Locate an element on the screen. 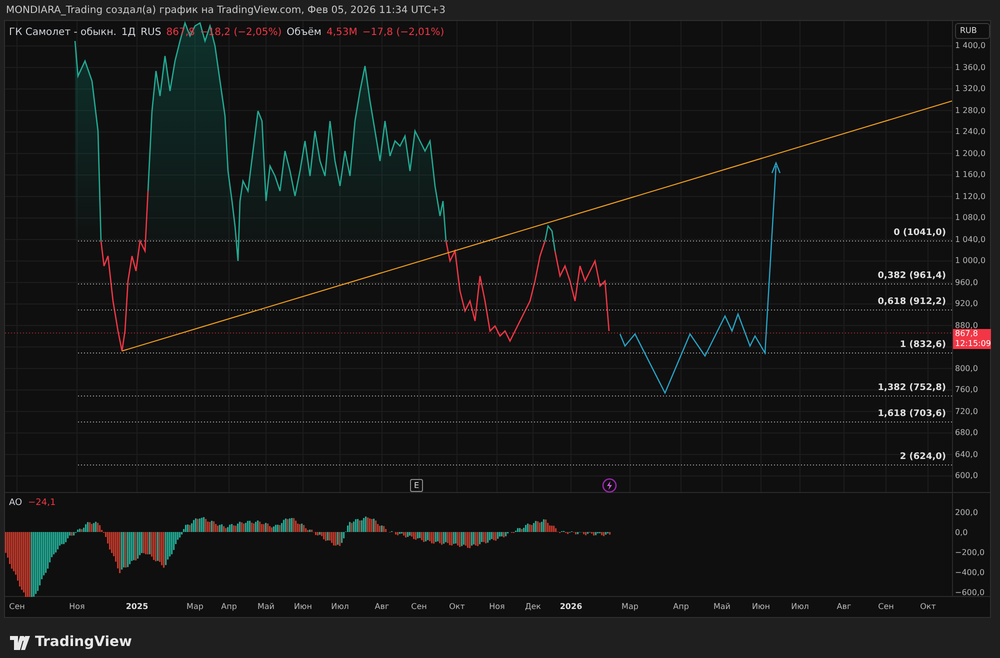  time-tick: Дек is located at coordinates (533, 607).